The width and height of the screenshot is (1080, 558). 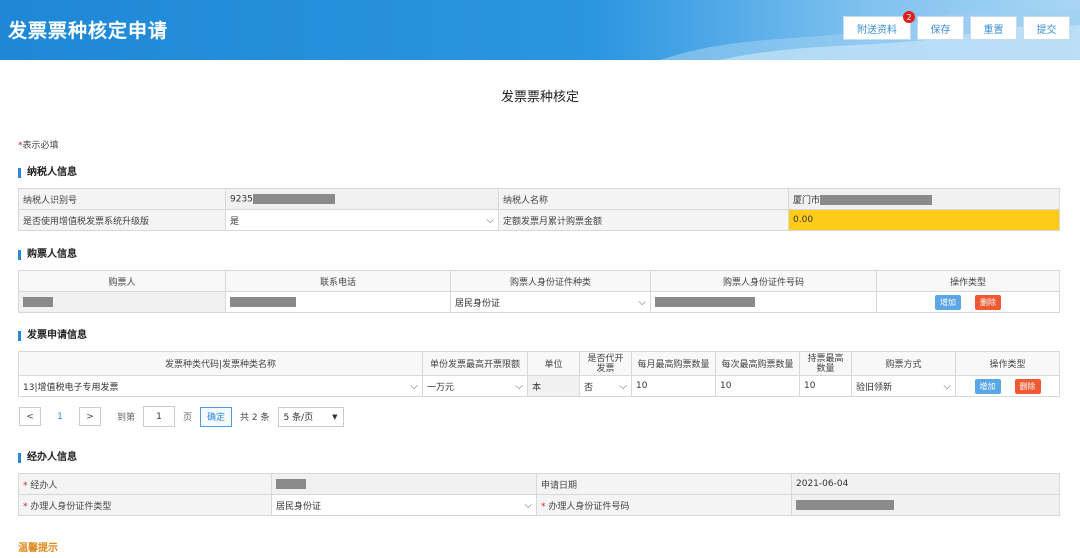 What do you see at coordinates (60, 417) in the screenshot?
I see `current-page: 1` at bounding box center [60, 417].